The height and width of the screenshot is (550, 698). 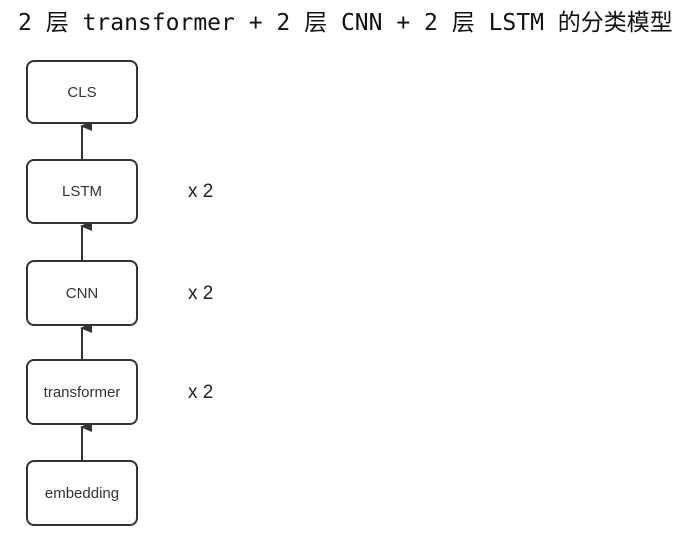 I want to click on lstm-block-label: LSTM, so click(x=81, y=191).